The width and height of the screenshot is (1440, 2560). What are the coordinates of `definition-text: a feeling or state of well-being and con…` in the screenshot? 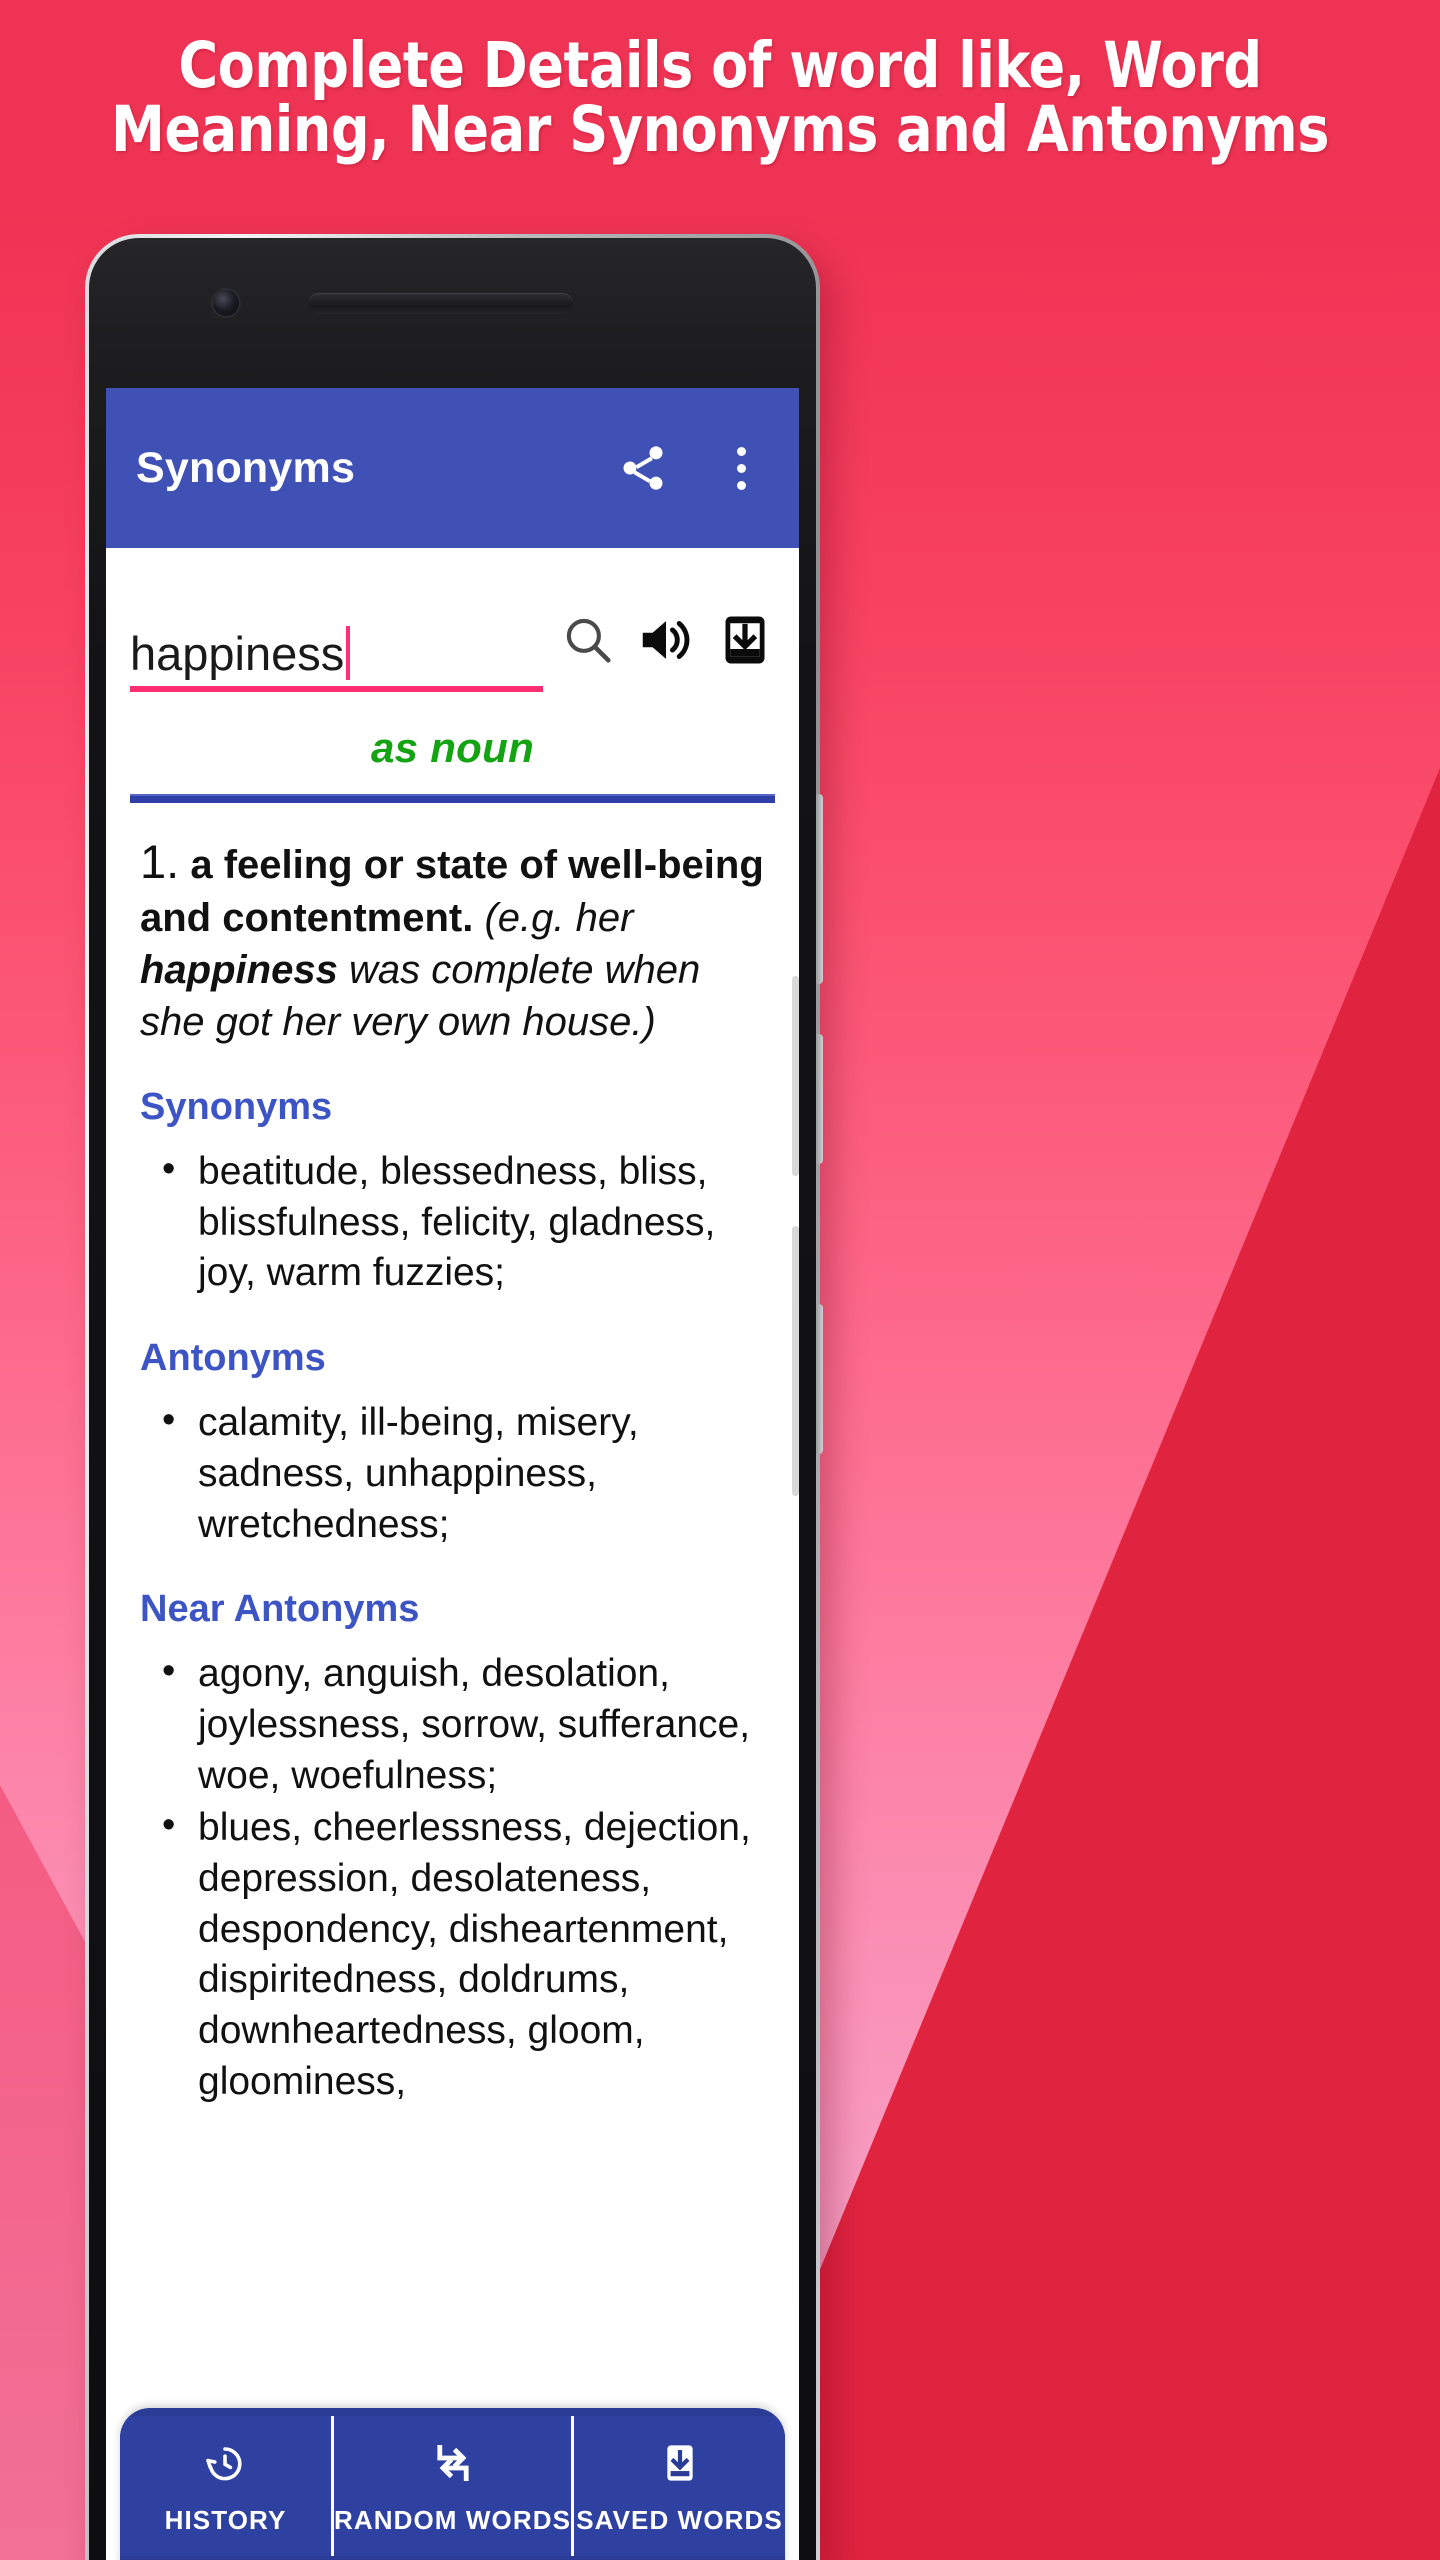 It's located at (452, 892).